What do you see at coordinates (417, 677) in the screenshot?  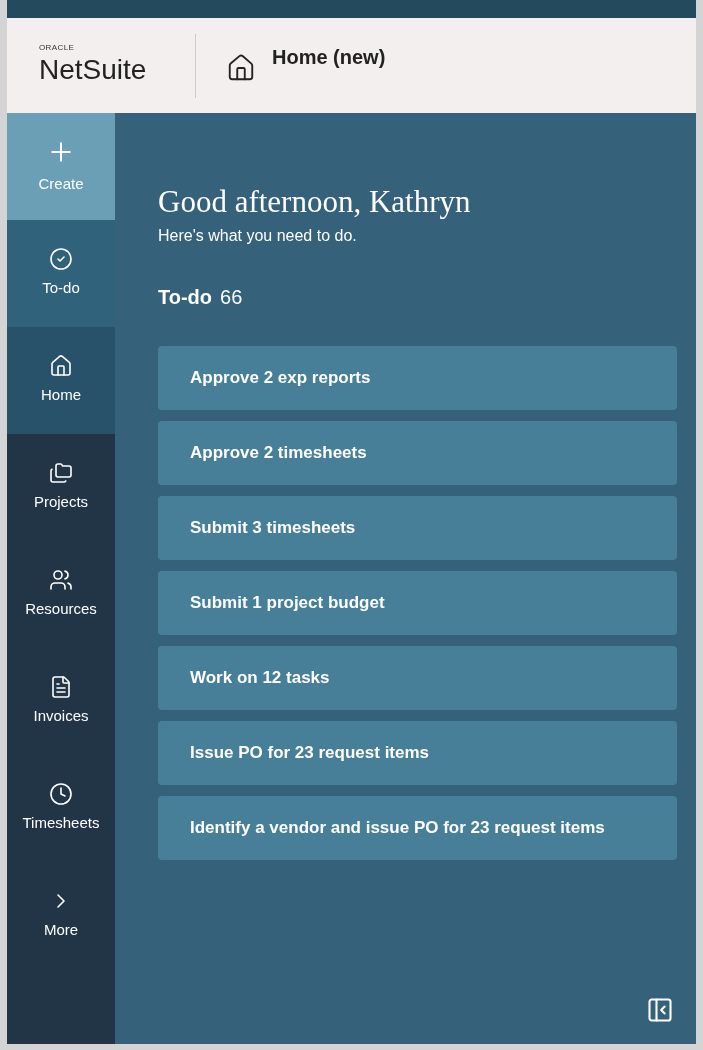 I see `task-item: Work on 12 tasks` at bounding box center [417, 677].